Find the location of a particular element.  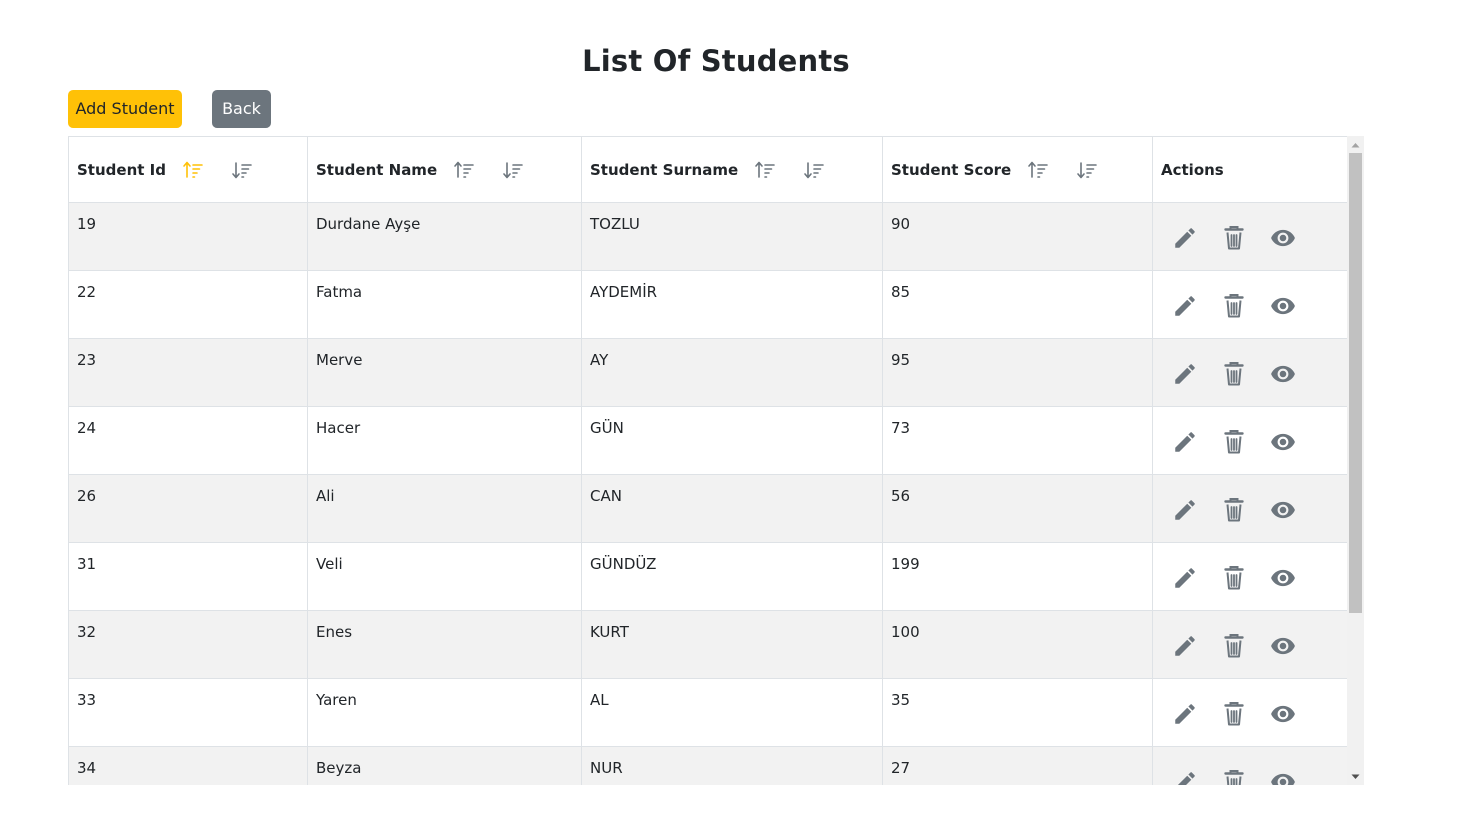

column-header-content: Actions is located at coordinates (1250, 170).